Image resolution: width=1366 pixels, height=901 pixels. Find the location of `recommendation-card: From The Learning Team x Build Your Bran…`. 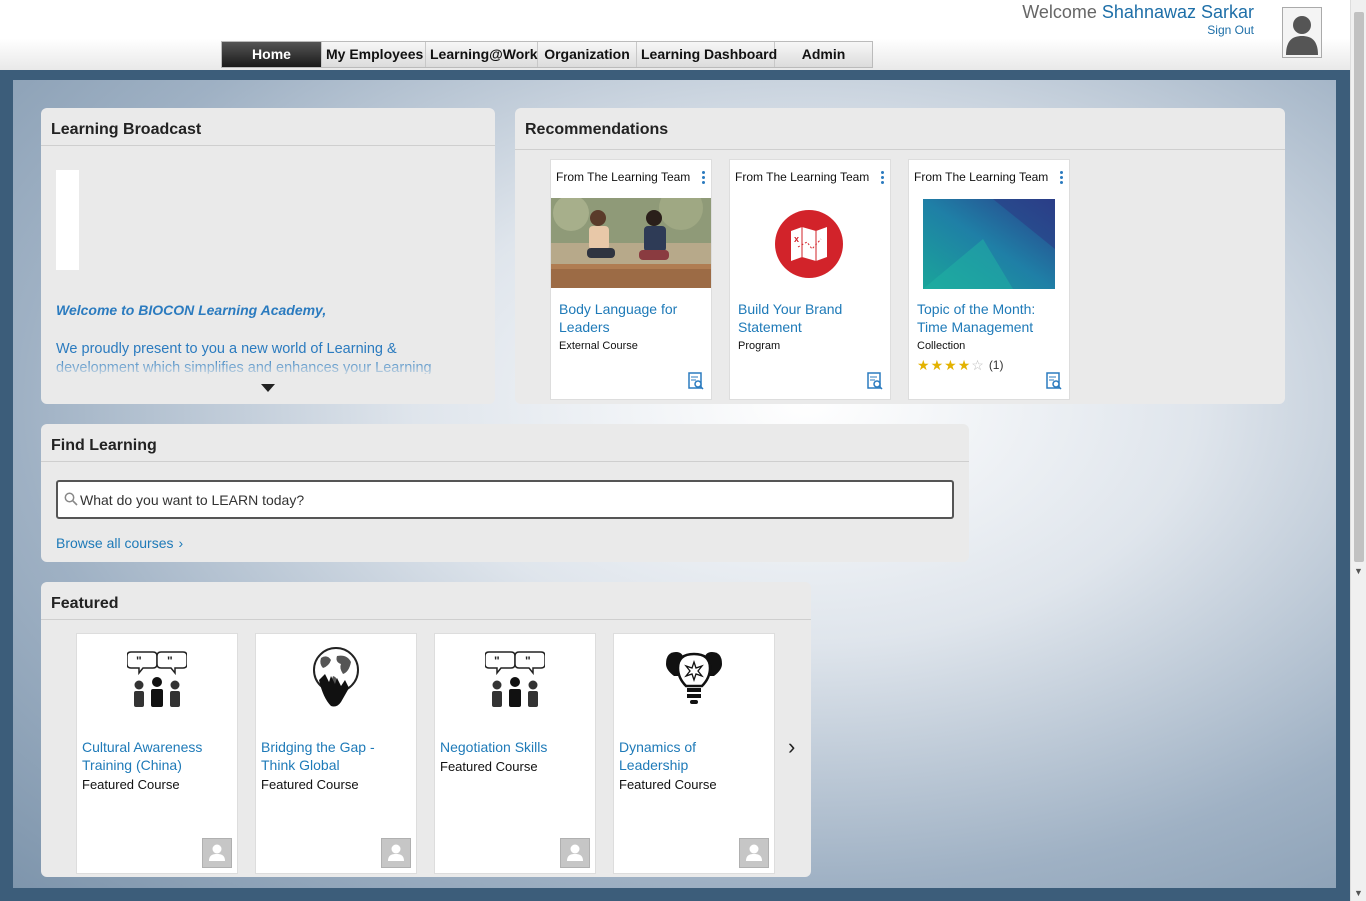

recommendation-card: From The Learning Team x Build Your Bran… is located at coordinates (810, 279).